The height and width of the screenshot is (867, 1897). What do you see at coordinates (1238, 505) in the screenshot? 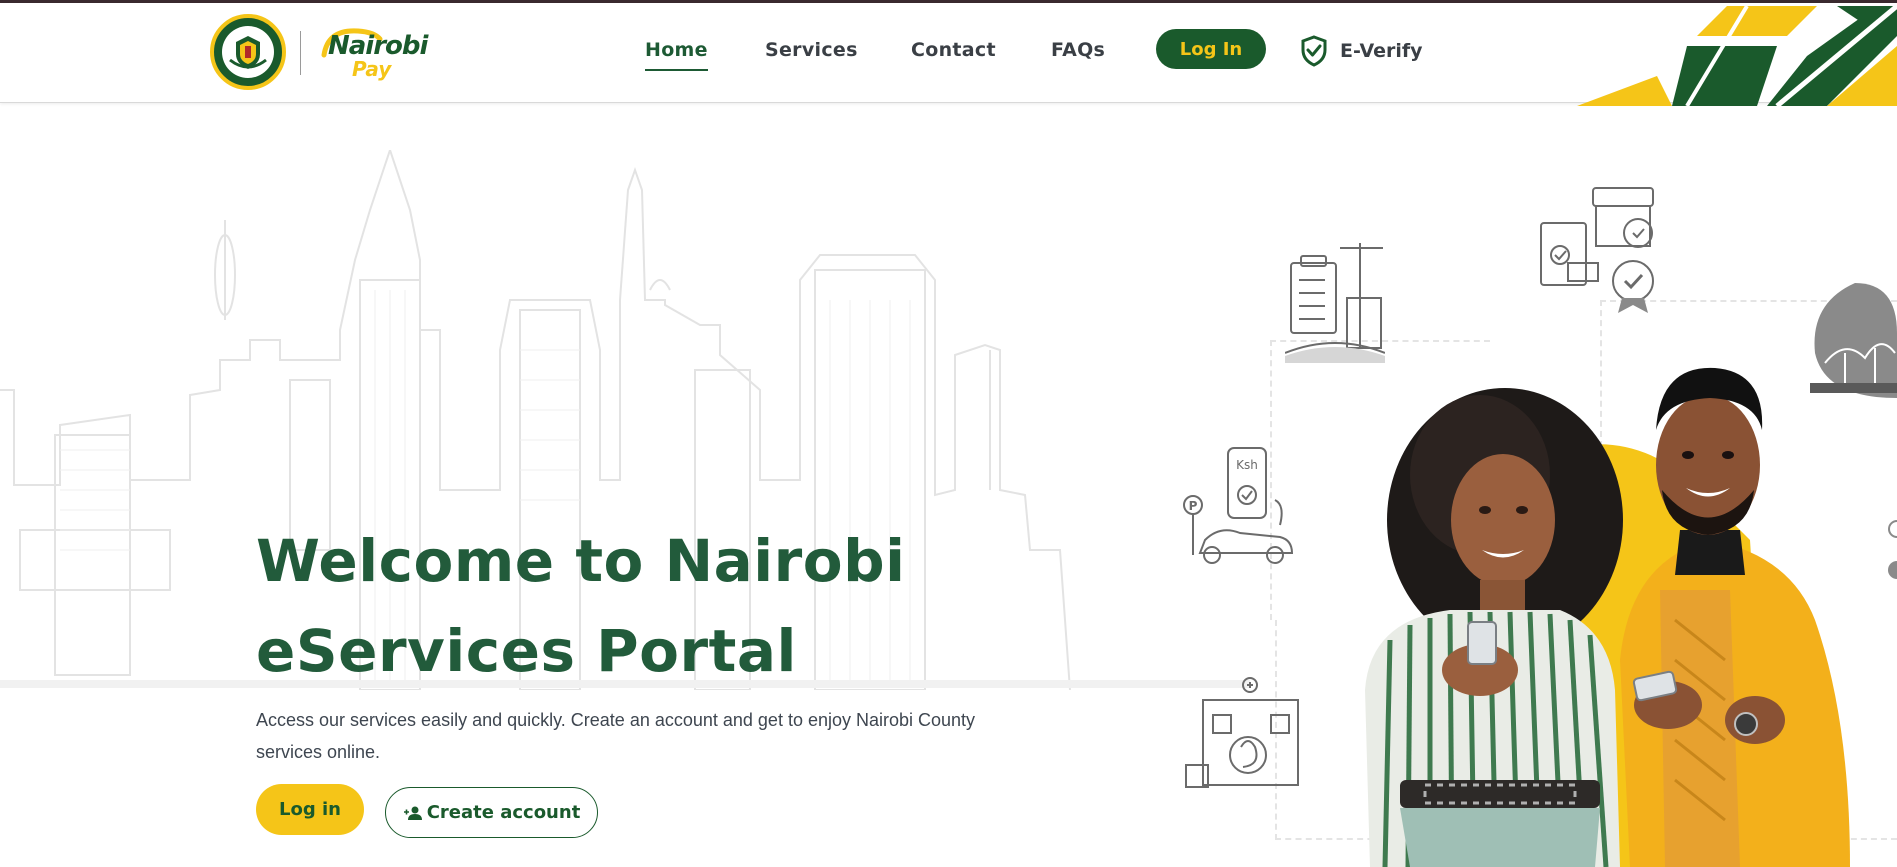
I see `mobile-payment-illustration: Ksh P` at bounding box center [1238, 505].